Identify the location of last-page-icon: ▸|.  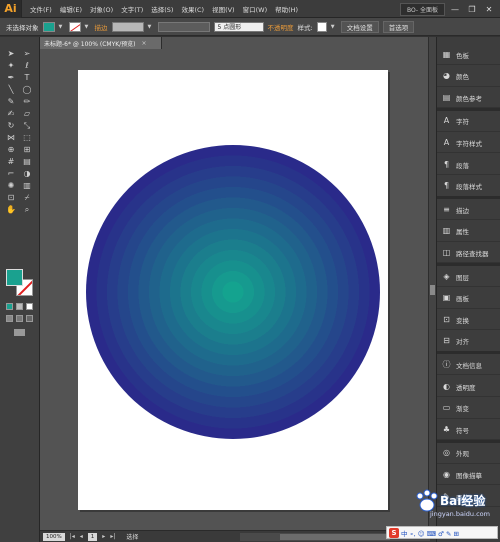
(112, 536).